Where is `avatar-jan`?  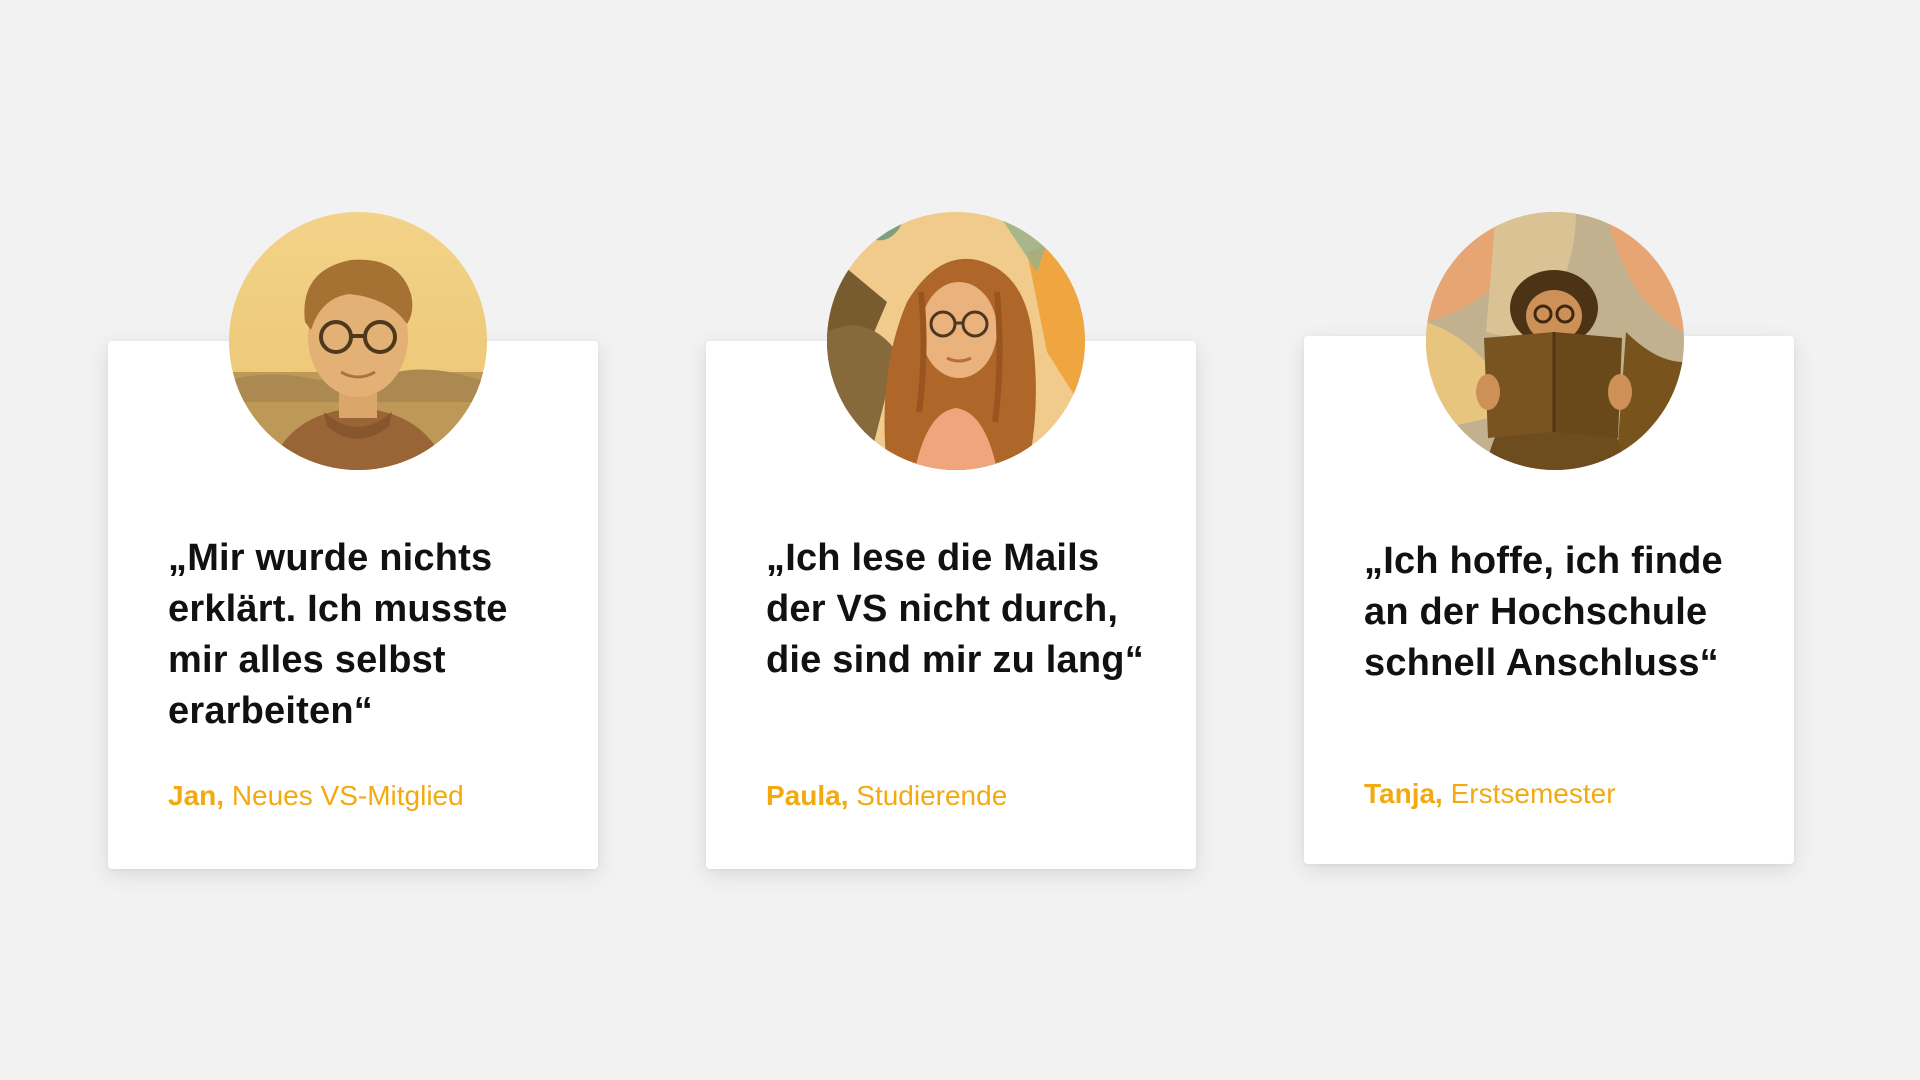 avatar-jan is located at coordinates (358, 341).